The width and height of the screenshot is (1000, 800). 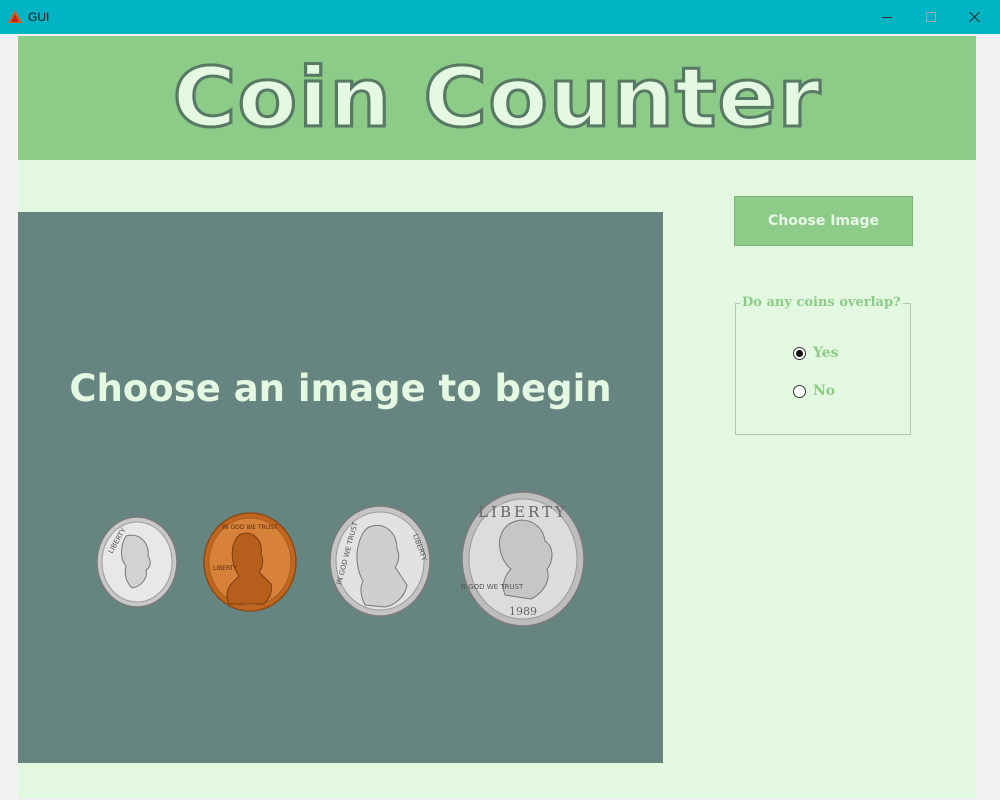 I want to click on minimize-button, so click(x=887, y=17).